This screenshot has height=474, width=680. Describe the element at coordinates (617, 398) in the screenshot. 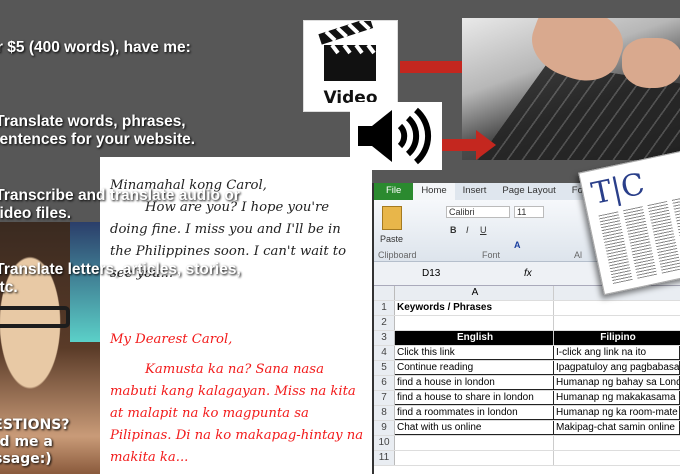

I see `filipino-cell: Humanap ng makakasama` at that location.